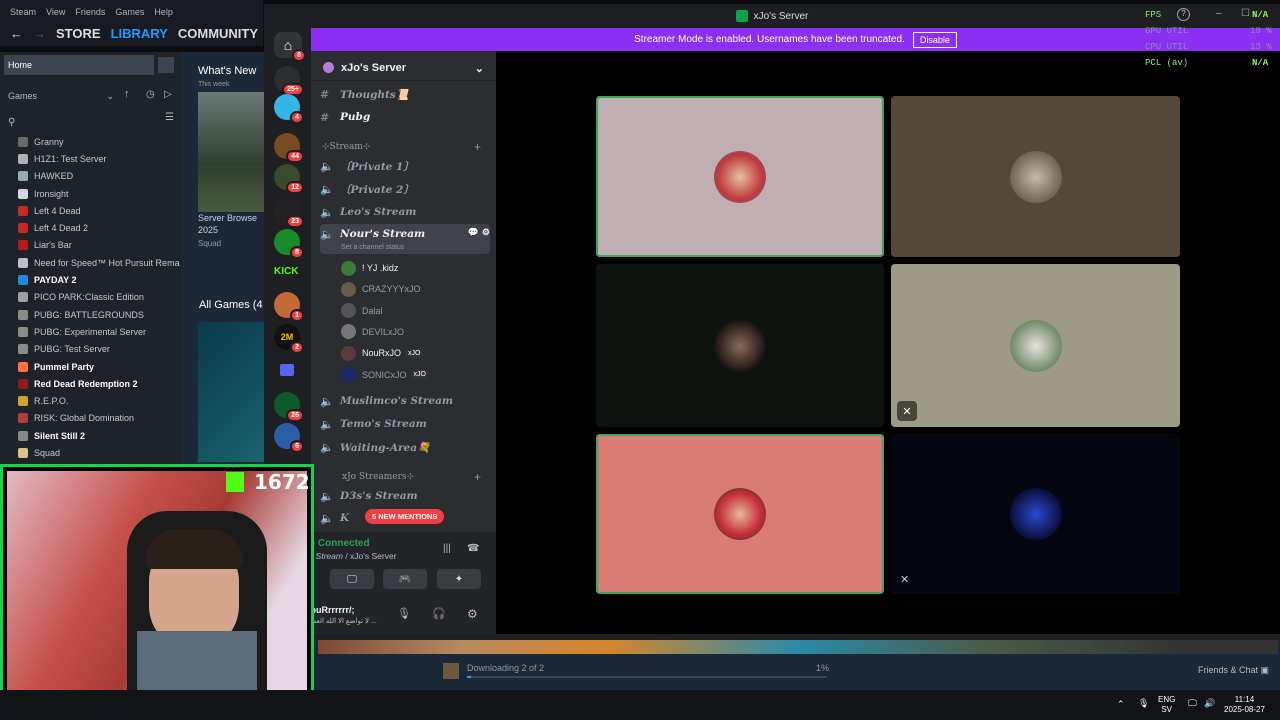 The image size is (1280, 720). What do you see at coordinates (1166, 705) in the screenshot?
I see `language-indicator: ENG SV` at bounding box center [1166, 705].